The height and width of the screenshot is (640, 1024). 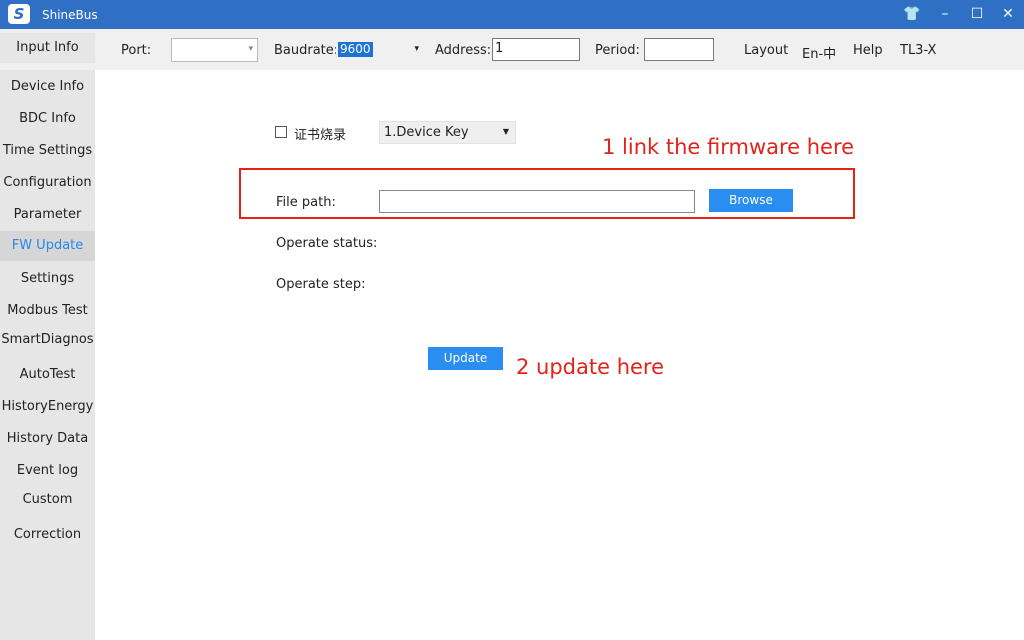 I want to click on annotation-step-2: 2 update here, so click(x=590, y=367).